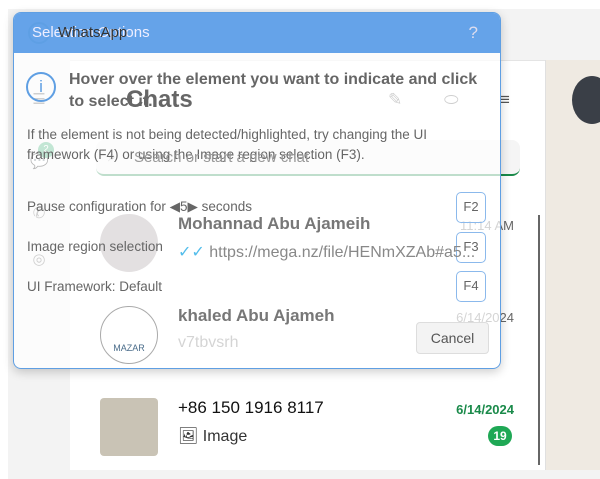 The height and width of the screenshot is (479, 600). Describe the element at coordinates (473, 33) in the screenshot. I see `help-icon: ?` at that location.